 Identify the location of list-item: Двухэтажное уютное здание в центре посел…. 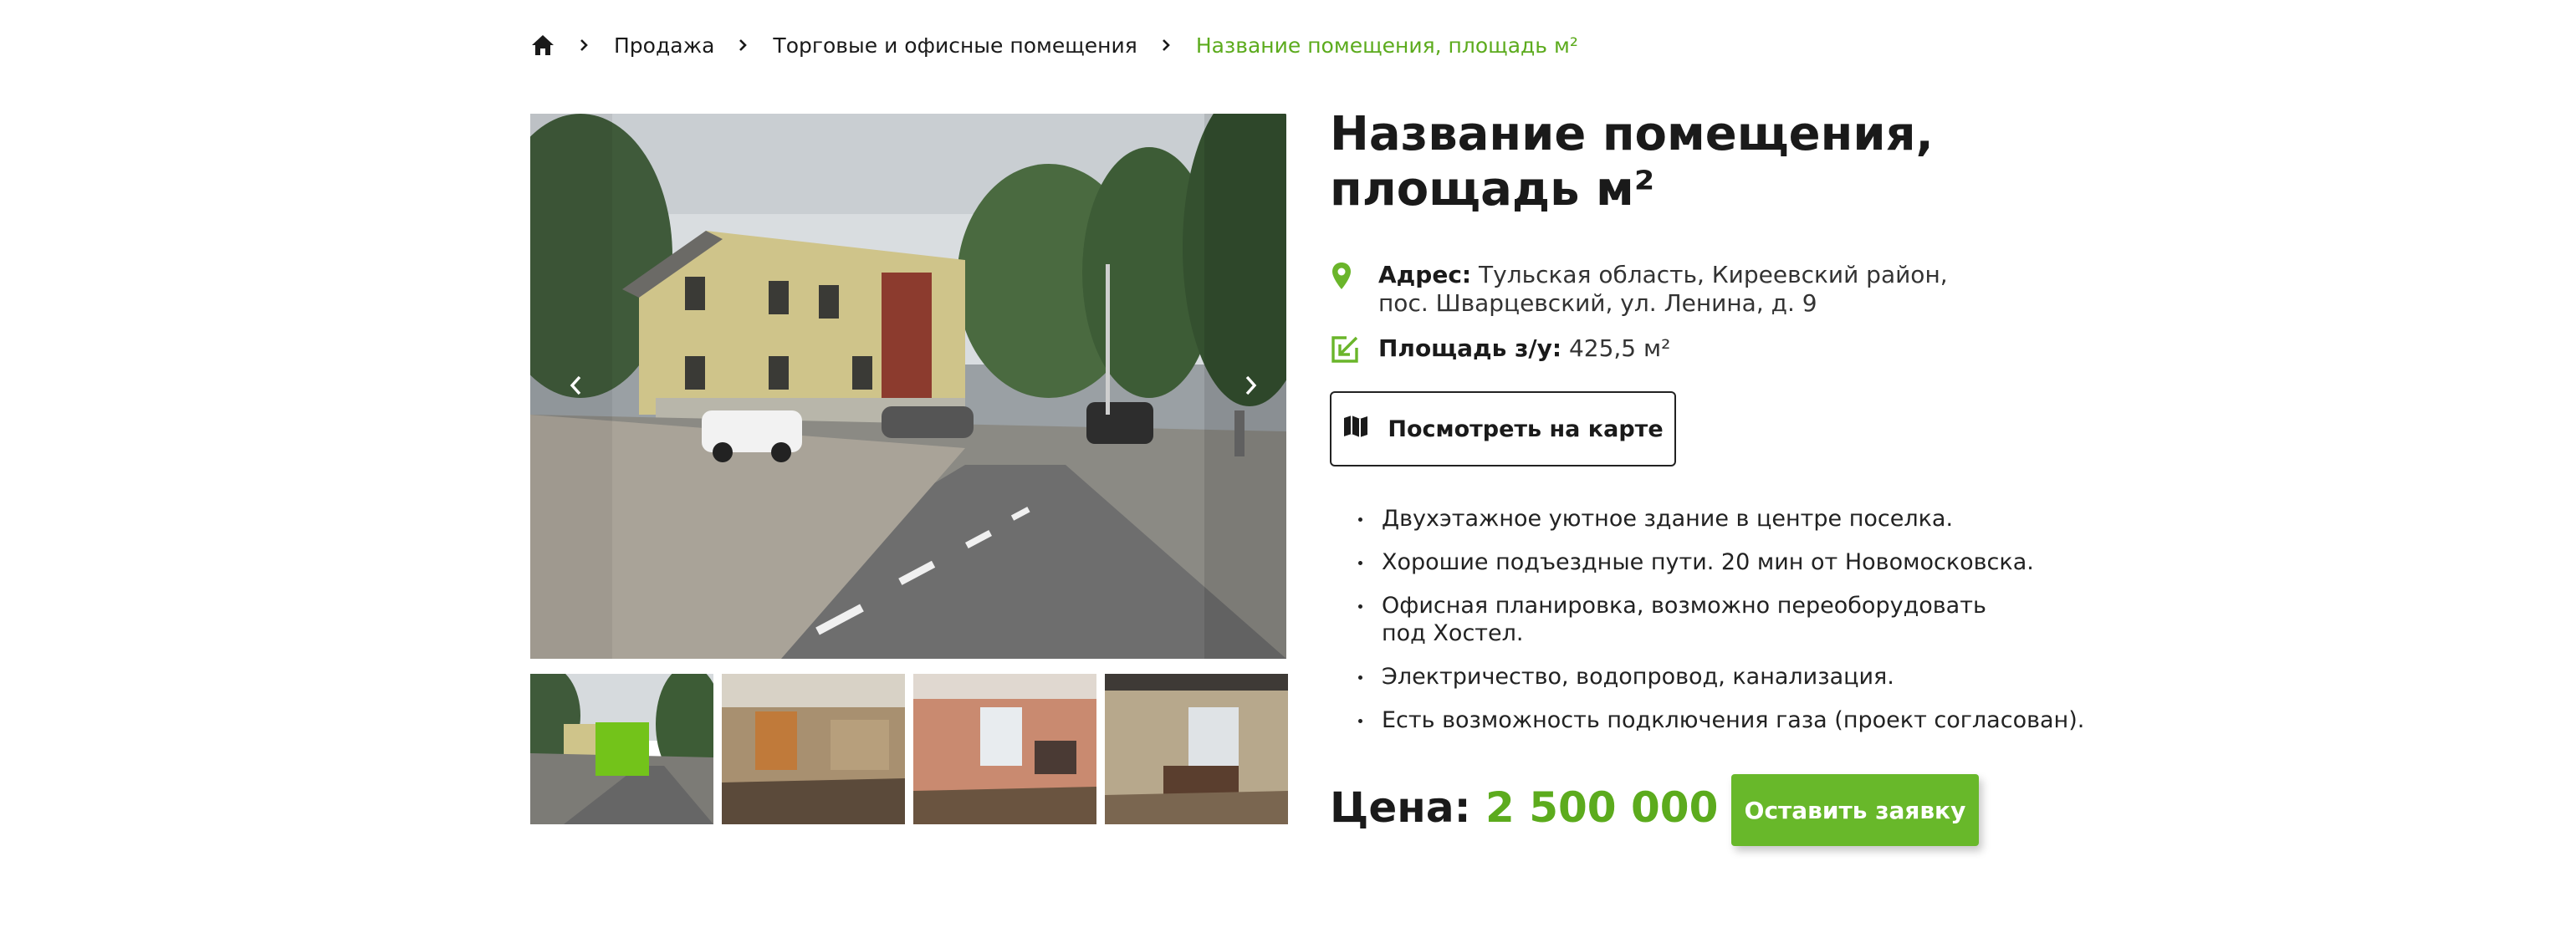
(1734, 519).